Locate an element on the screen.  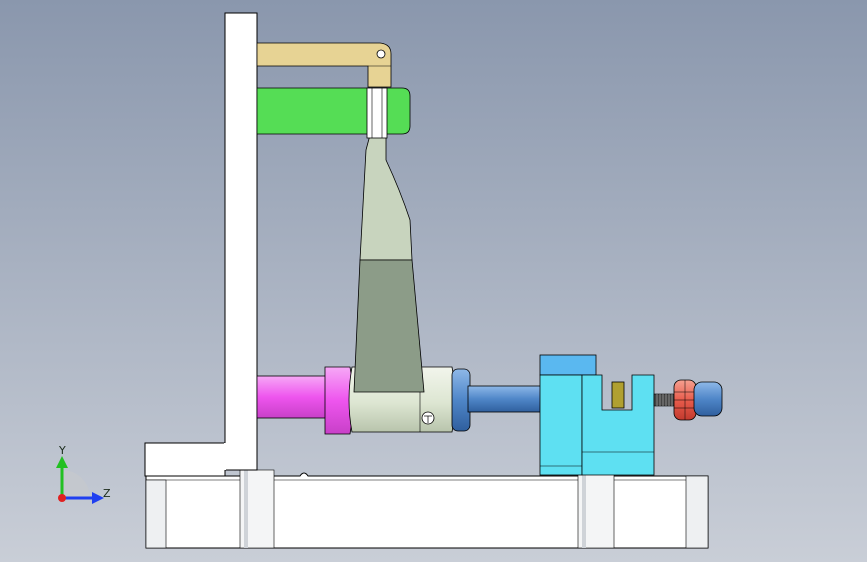
olive-pin is located at coordinates (618, 395).